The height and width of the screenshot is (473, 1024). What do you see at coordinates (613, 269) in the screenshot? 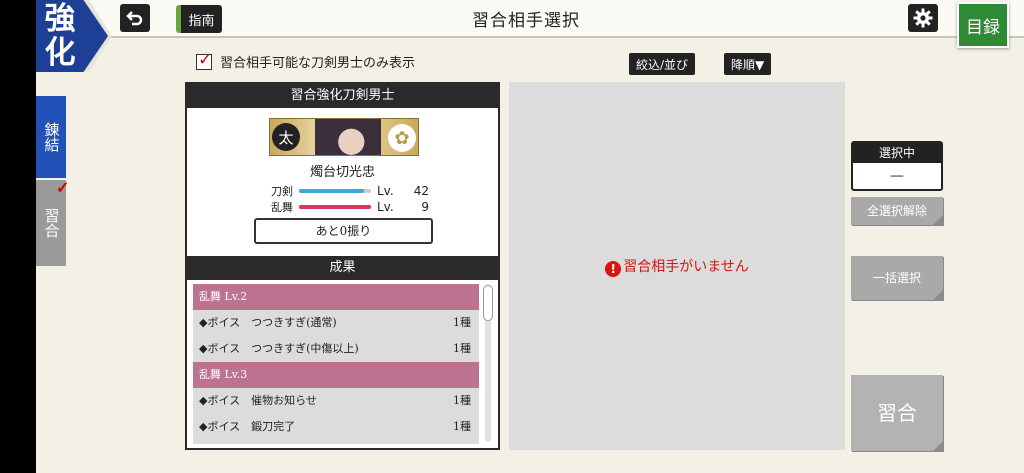
I see `warning-icon: !` at bounding box center [613, 269].